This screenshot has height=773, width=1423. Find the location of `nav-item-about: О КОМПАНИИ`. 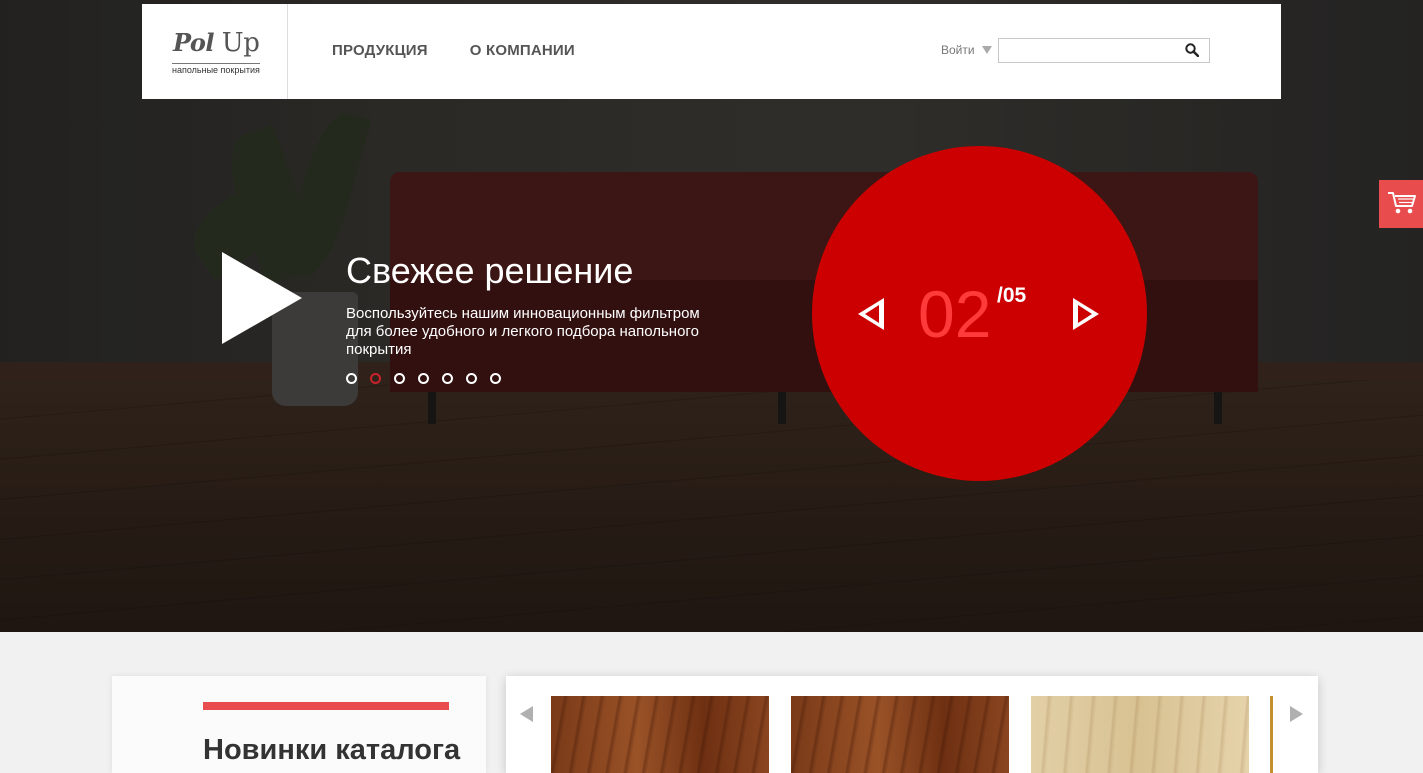

nav-item-about: О КОМПАНИИ is located at coordinates (522, 50).